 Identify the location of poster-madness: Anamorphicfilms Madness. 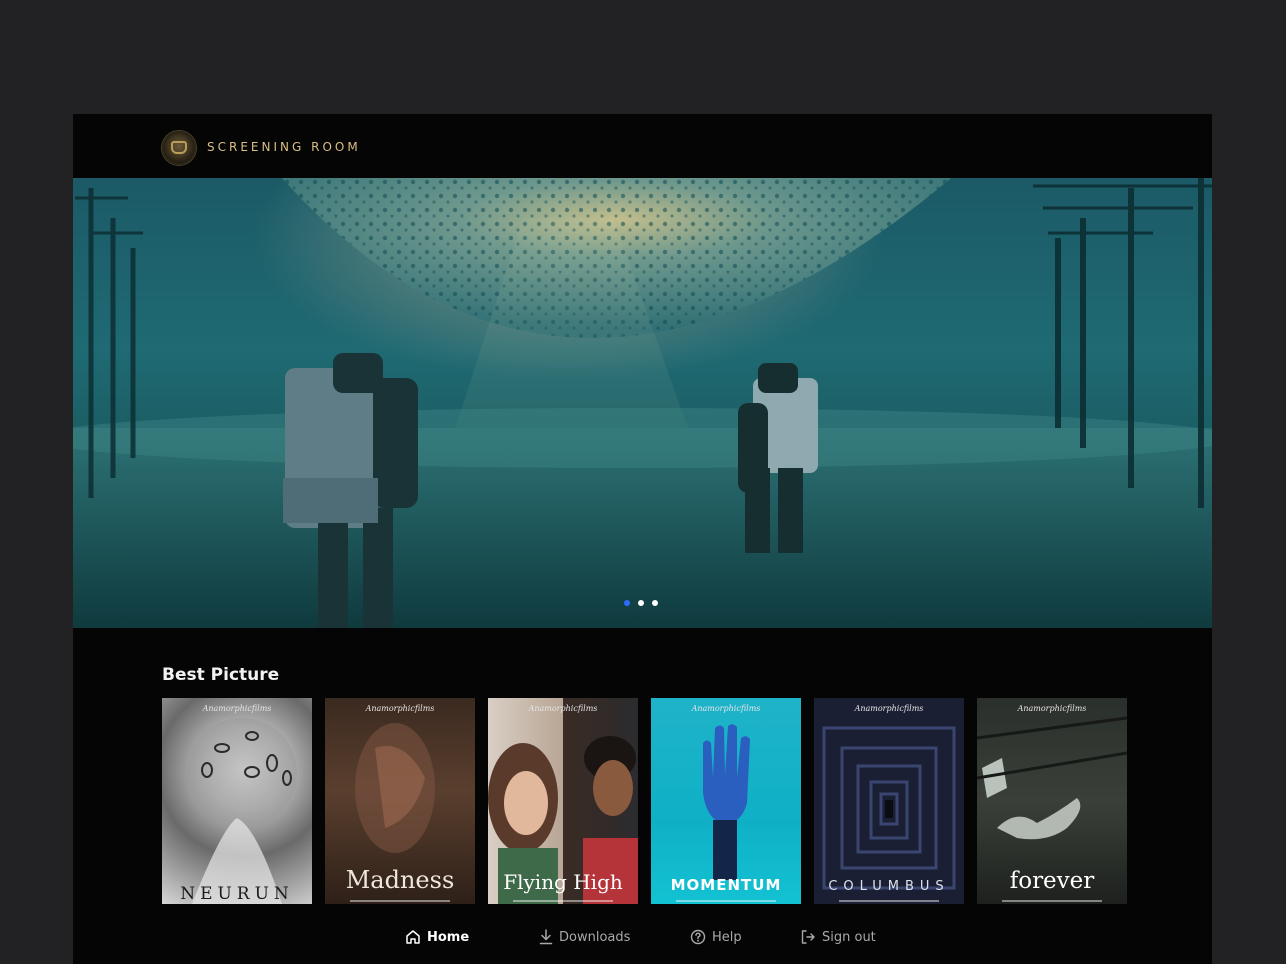
(400, 801).